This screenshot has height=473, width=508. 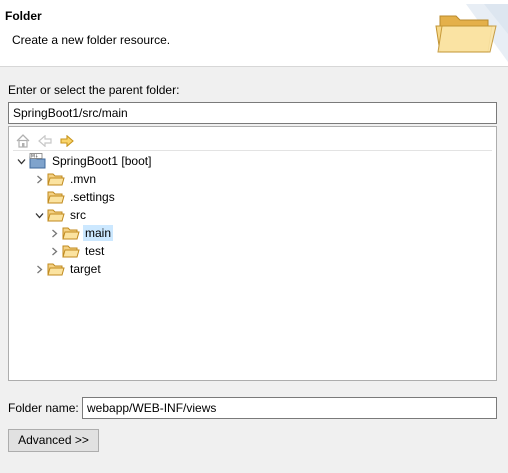 I want to click on tree-node-springboot1: M↓ SpringBoot1 [boot], so click(x=83, y=161).